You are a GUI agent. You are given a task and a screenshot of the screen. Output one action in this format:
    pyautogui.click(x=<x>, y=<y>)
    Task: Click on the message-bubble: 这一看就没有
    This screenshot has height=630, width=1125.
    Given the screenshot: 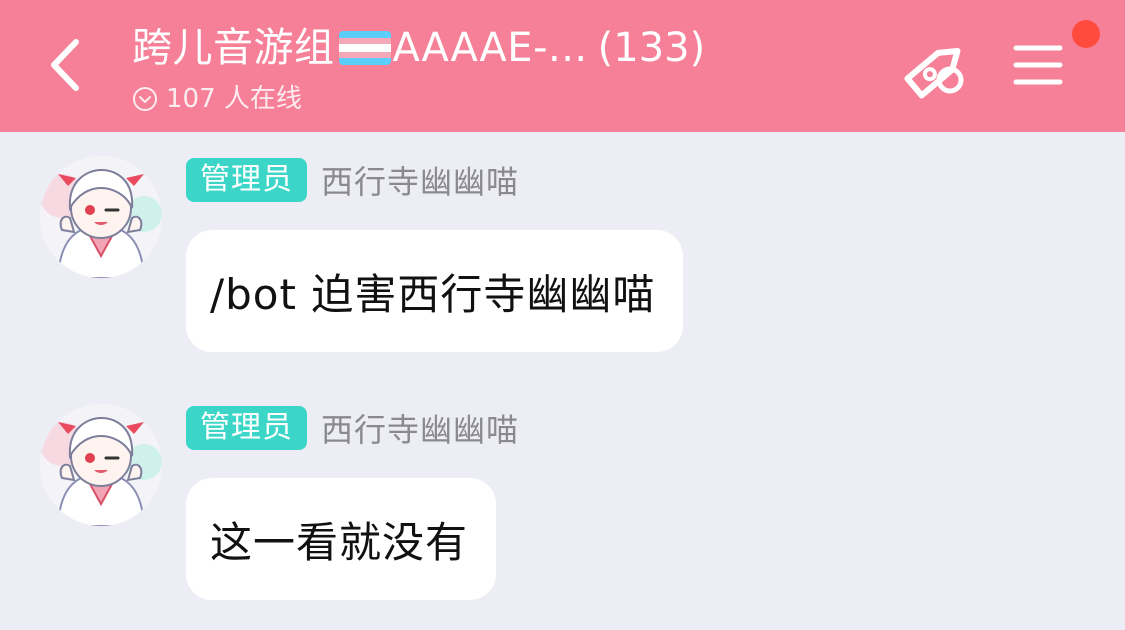 What is the action you would take?
    pyautogui.click(x=341, y=539)
    